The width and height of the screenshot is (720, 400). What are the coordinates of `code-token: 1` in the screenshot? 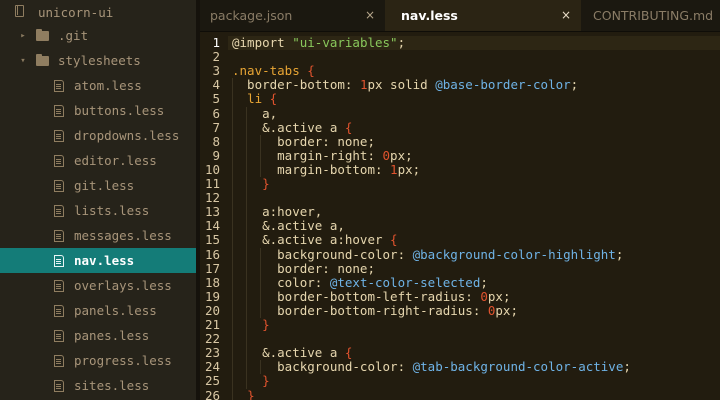 It's located at (394, 169).